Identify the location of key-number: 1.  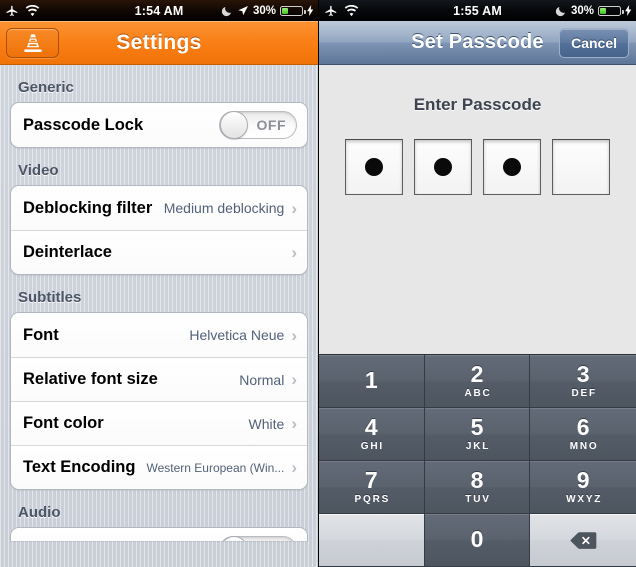
(371, 379).